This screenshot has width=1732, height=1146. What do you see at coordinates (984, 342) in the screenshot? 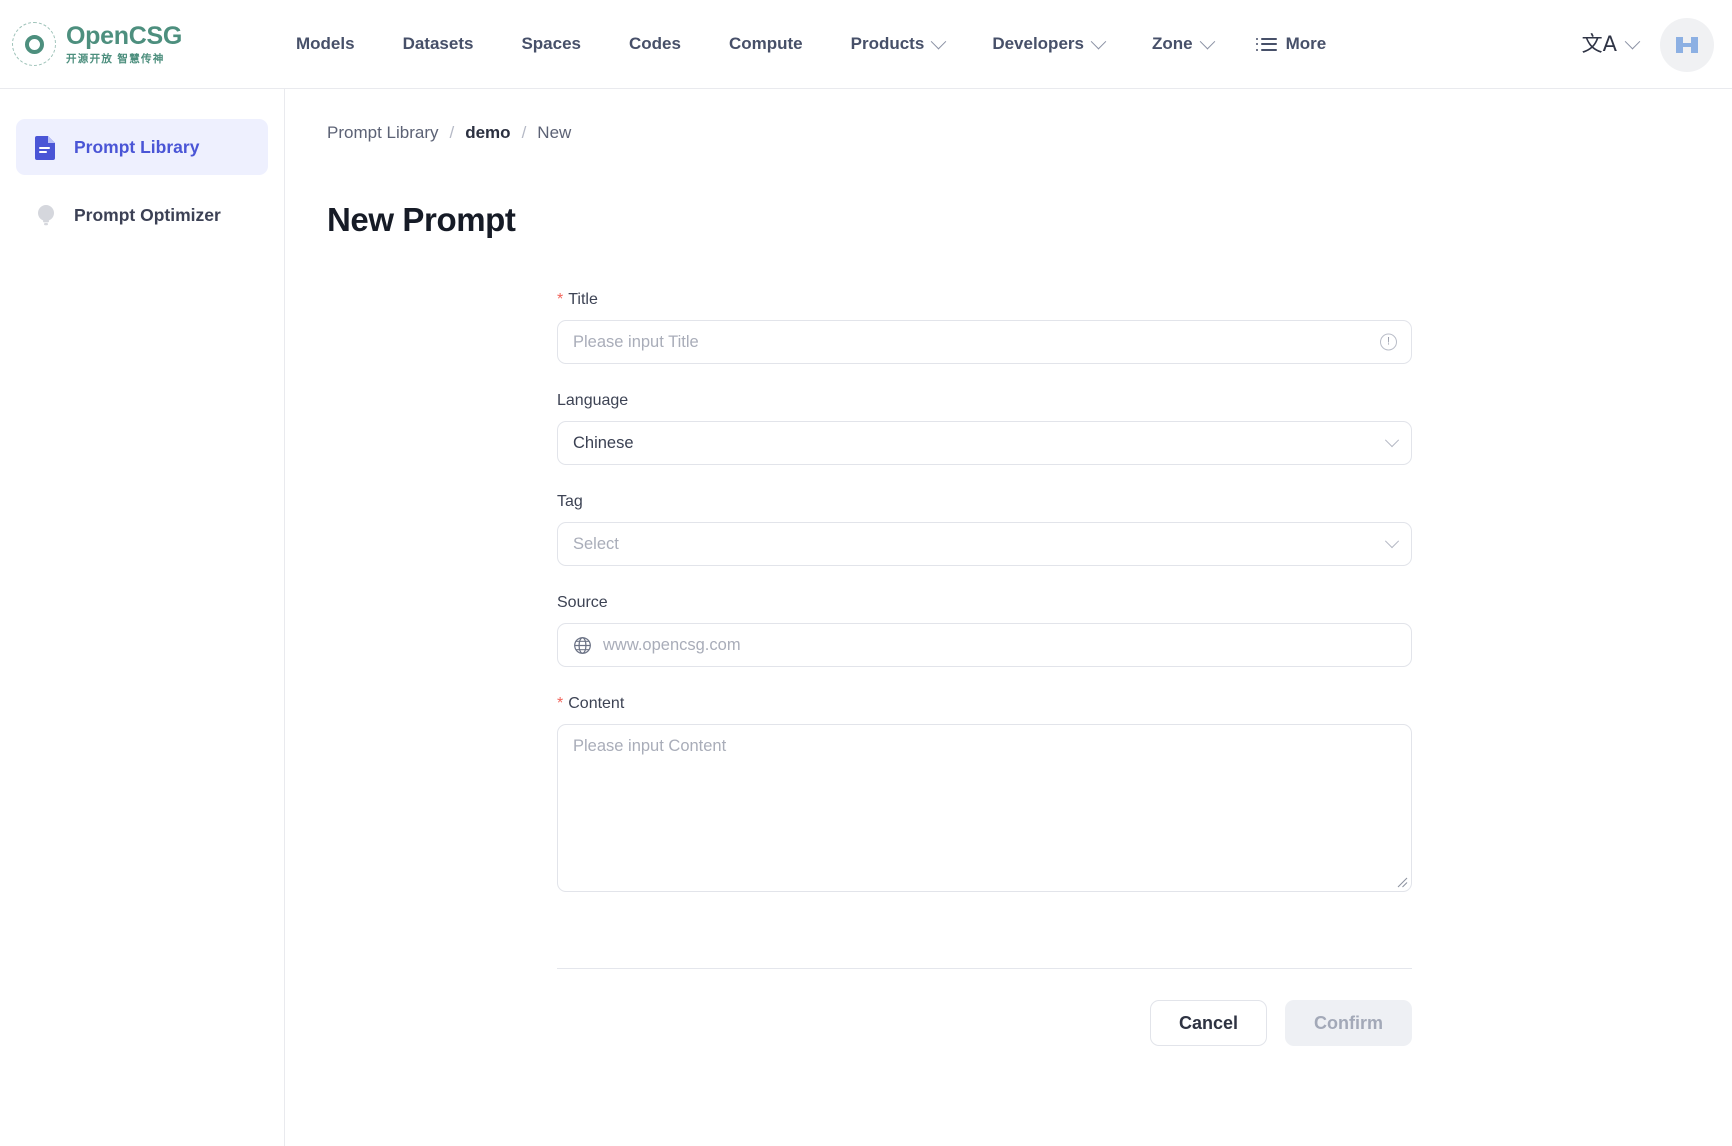
I see `title-input: Please input Title !` at bounding box center [984, 342].